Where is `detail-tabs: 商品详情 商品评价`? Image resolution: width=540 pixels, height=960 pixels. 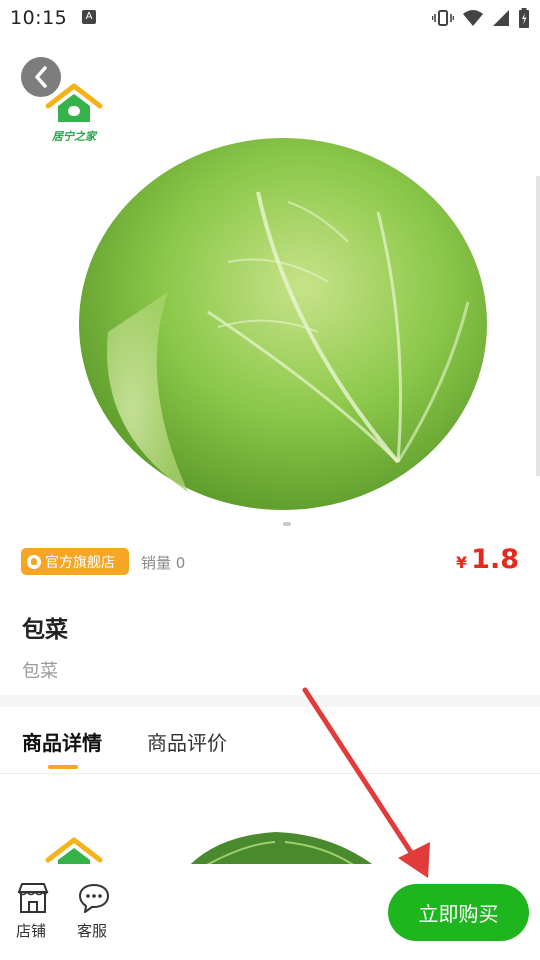
detail-tabs: 商品详情 商品评价 is located at coordinates (270, 740).